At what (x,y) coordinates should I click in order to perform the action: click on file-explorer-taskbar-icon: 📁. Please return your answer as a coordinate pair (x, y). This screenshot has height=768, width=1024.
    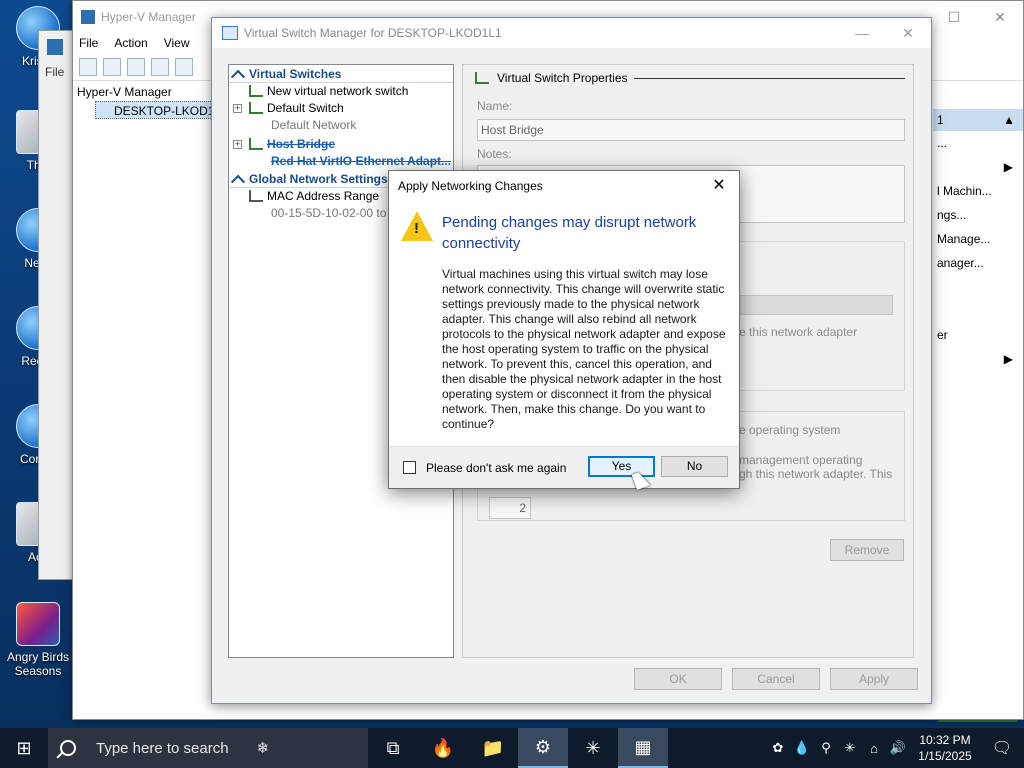
    Looking at the image, I should click on (493, 748).